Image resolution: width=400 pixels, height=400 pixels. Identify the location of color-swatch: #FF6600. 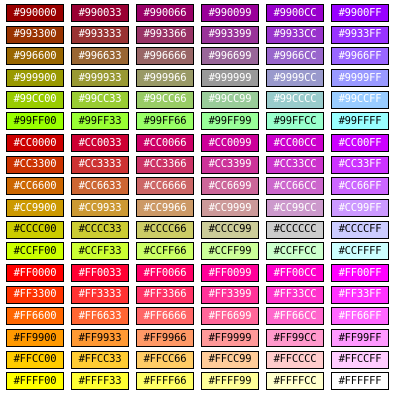
(35, 316).